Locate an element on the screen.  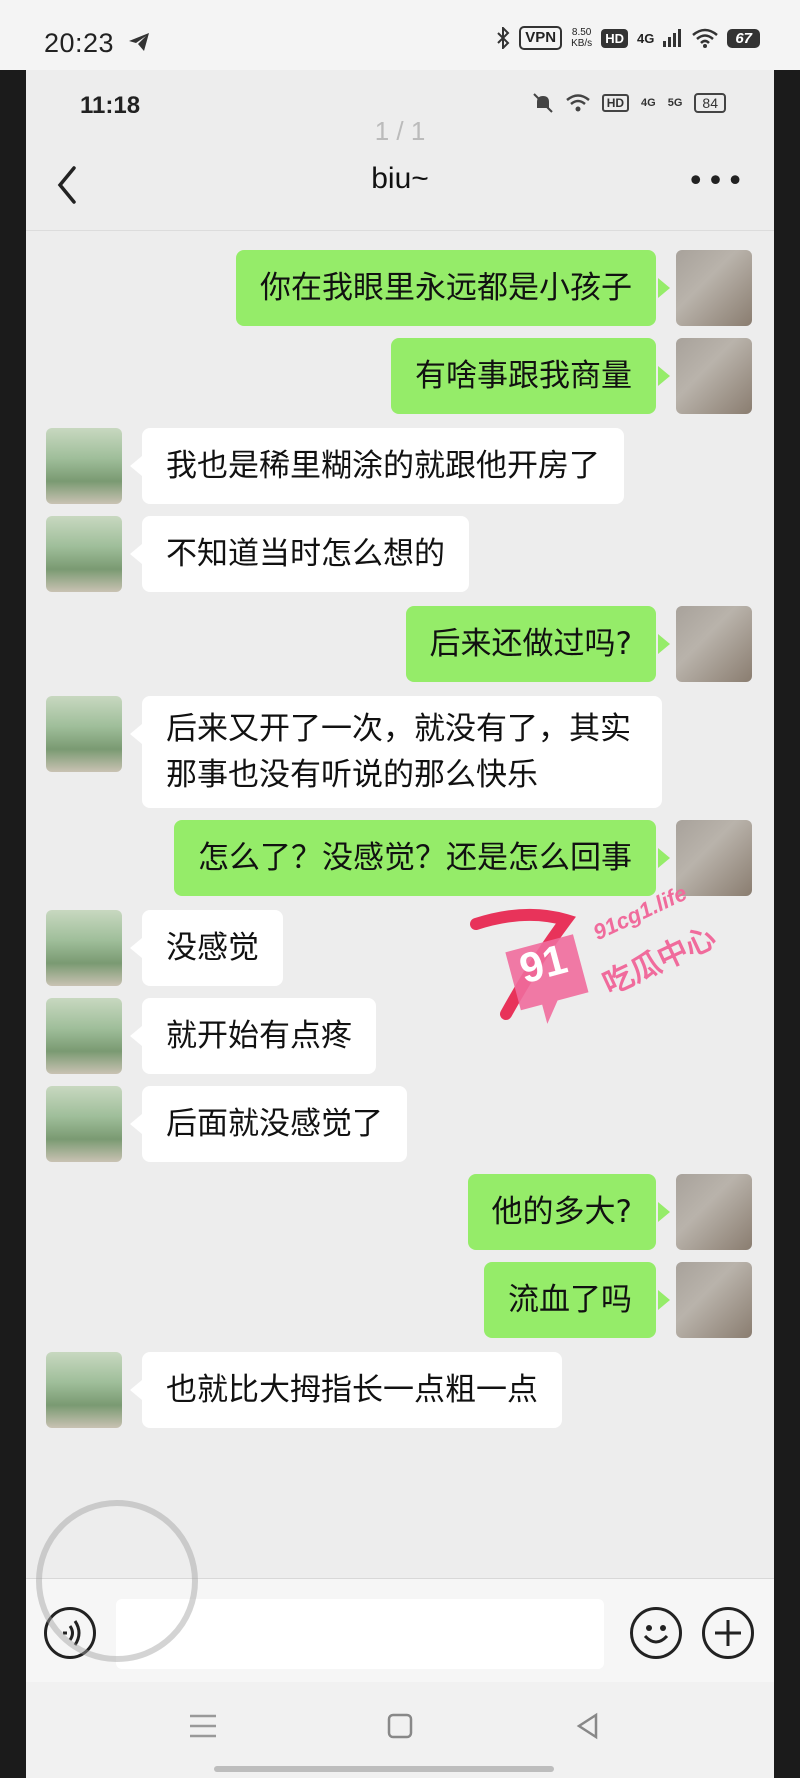
vpn-badge: VPN is located at coordinates (541, 38).